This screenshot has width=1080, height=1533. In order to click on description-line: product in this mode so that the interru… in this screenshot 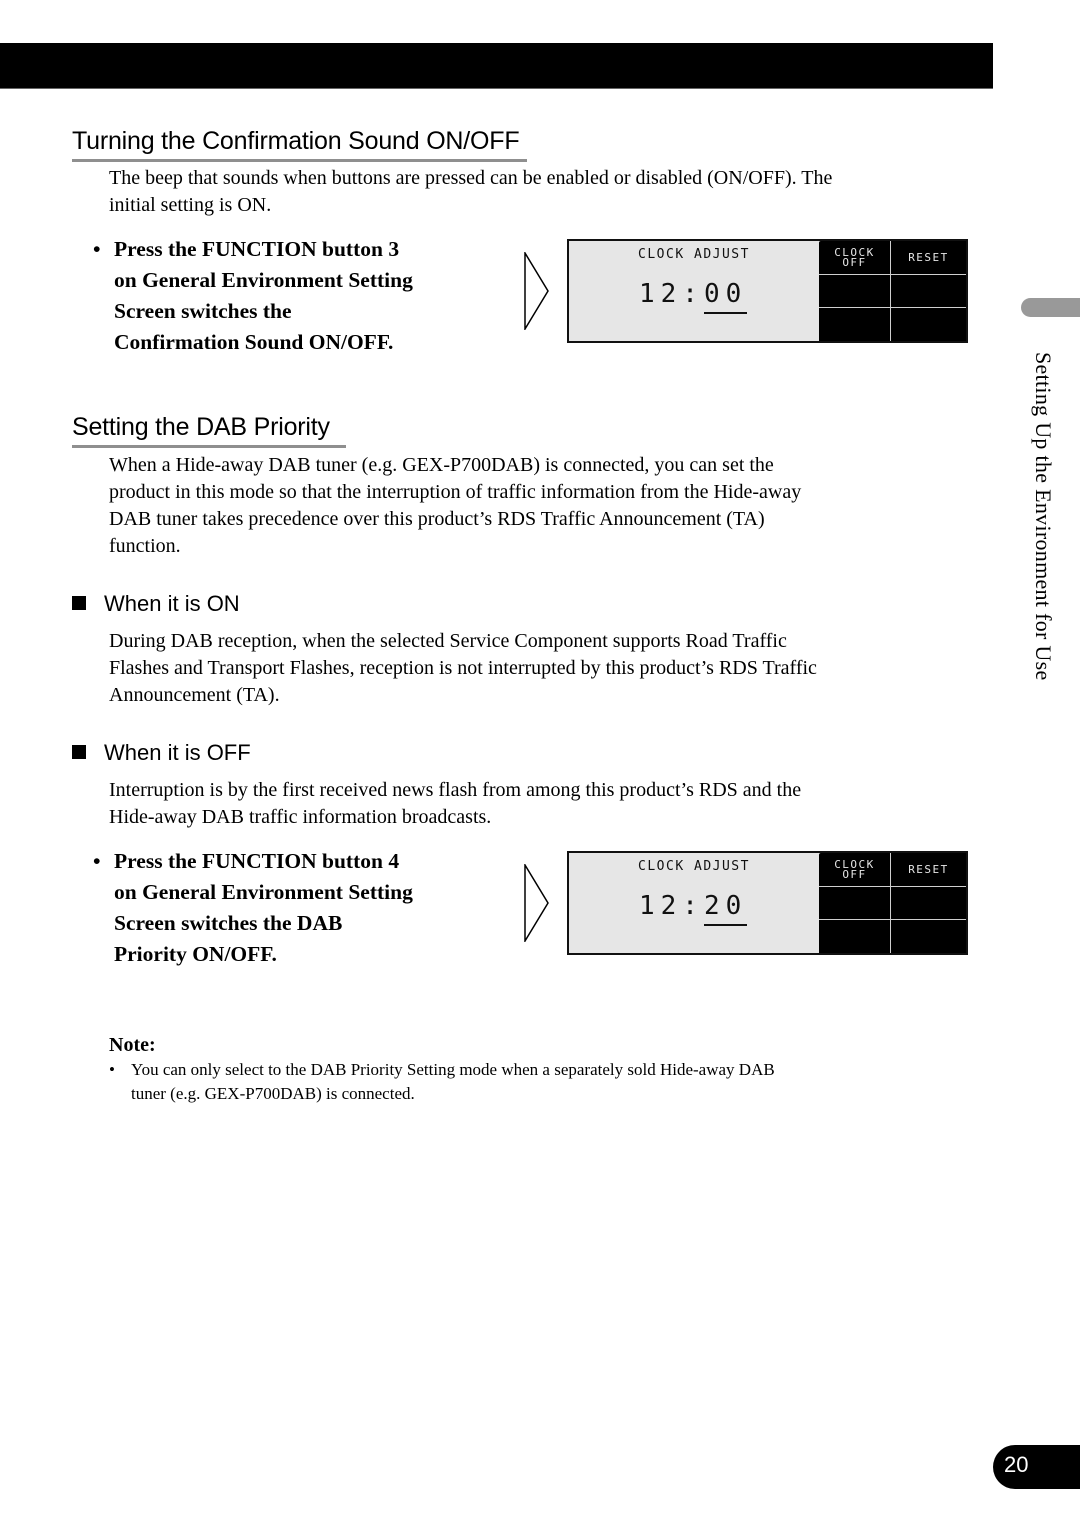, I will do `click(455, 492)`.